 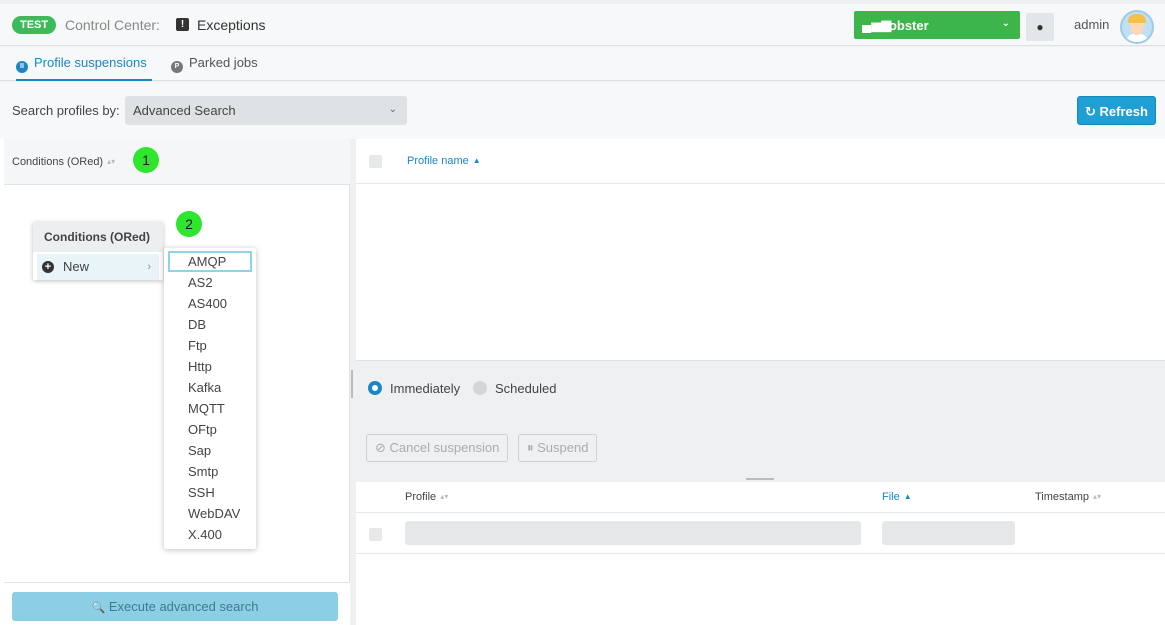 I want to click on execute-label: Execute advanced search, so click(x=183, y=606).